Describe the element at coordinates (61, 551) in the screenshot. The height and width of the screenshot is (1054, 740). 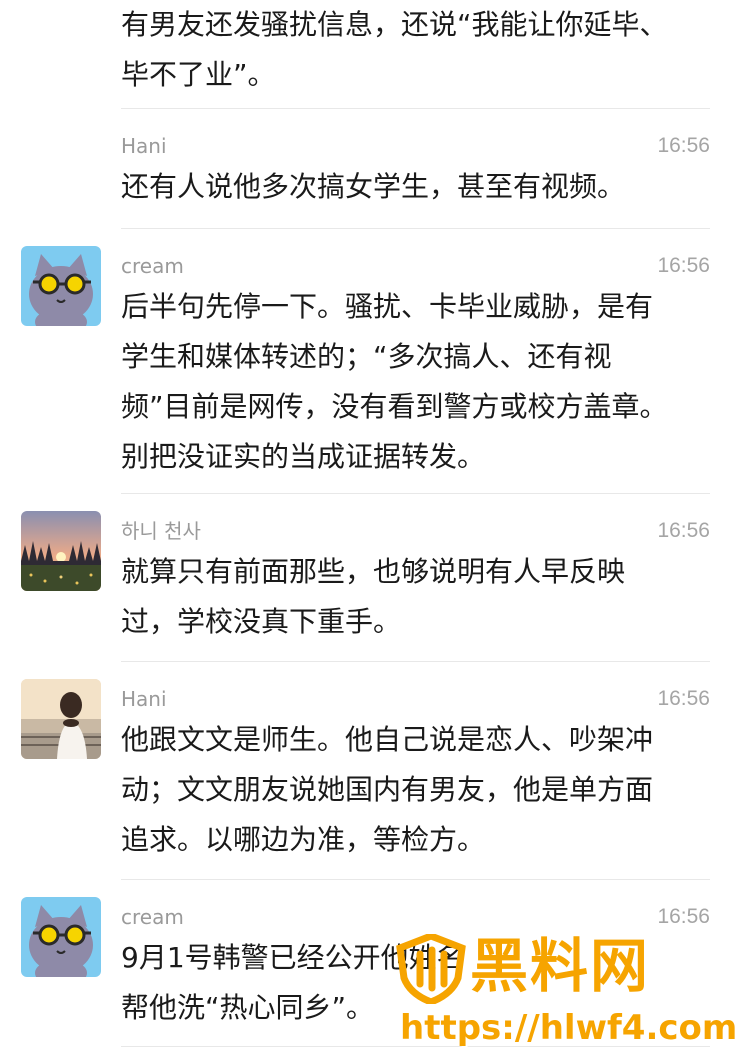
I see `sunset-field-avatar` at that location.